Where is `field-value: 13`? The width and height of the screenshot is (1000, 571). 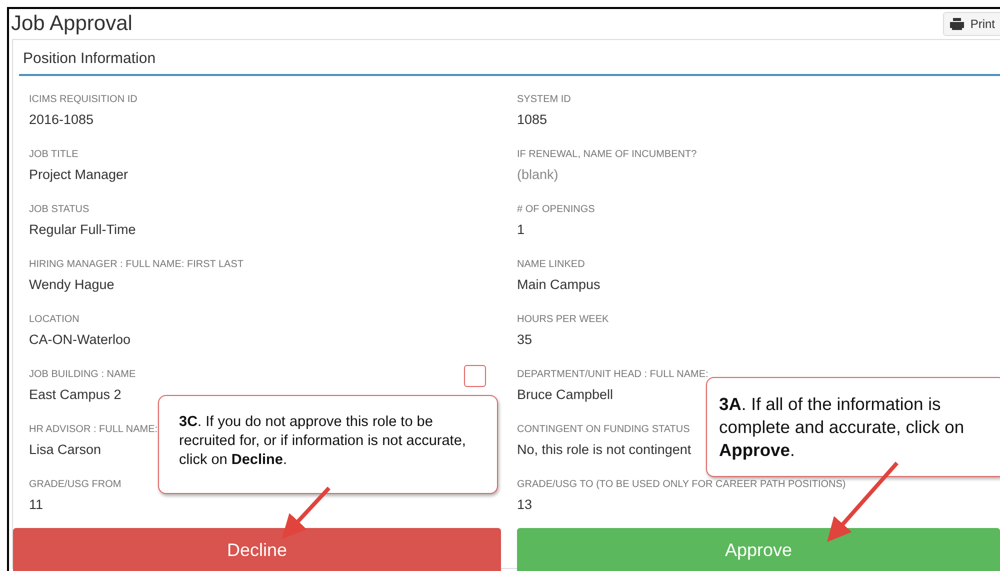
field-value: 13 is located at coordinates (524, 504).